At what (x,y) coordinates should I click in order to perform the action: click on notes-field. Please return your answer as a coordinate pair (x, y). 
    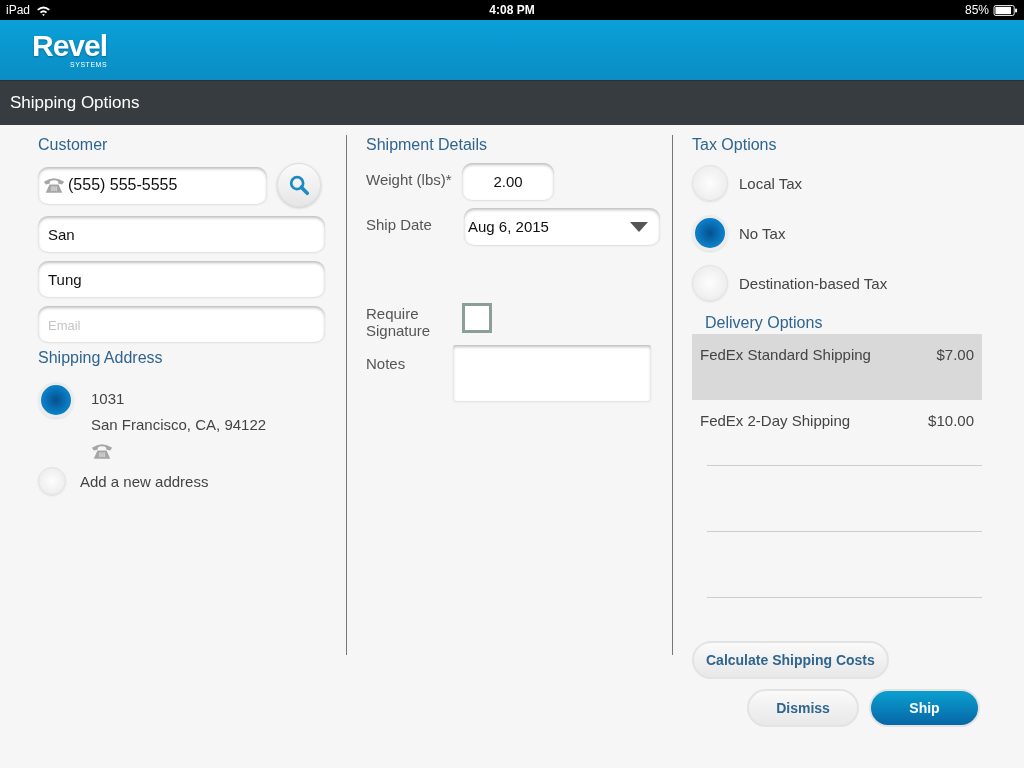
    Looking at the image, I should click on (552, 373).